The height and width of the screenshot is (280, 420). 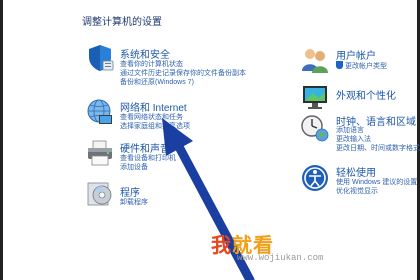 What do you see at coordinates (366, 66) in the screenshot?
I see `link-label: 更改帐户类型` at bounding box center [366, 66].